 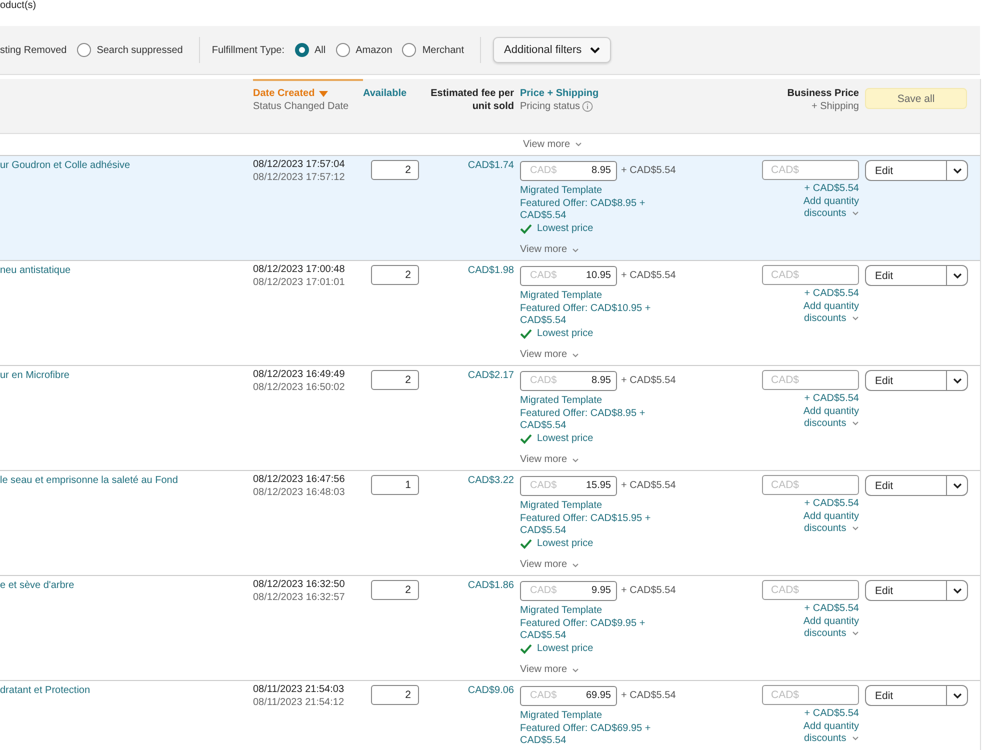 What do you see at coordinates (299, 165) in the screenshot?
I see `date-created: 08/12/2023 17:57:04` at bounding box center [299, 165].